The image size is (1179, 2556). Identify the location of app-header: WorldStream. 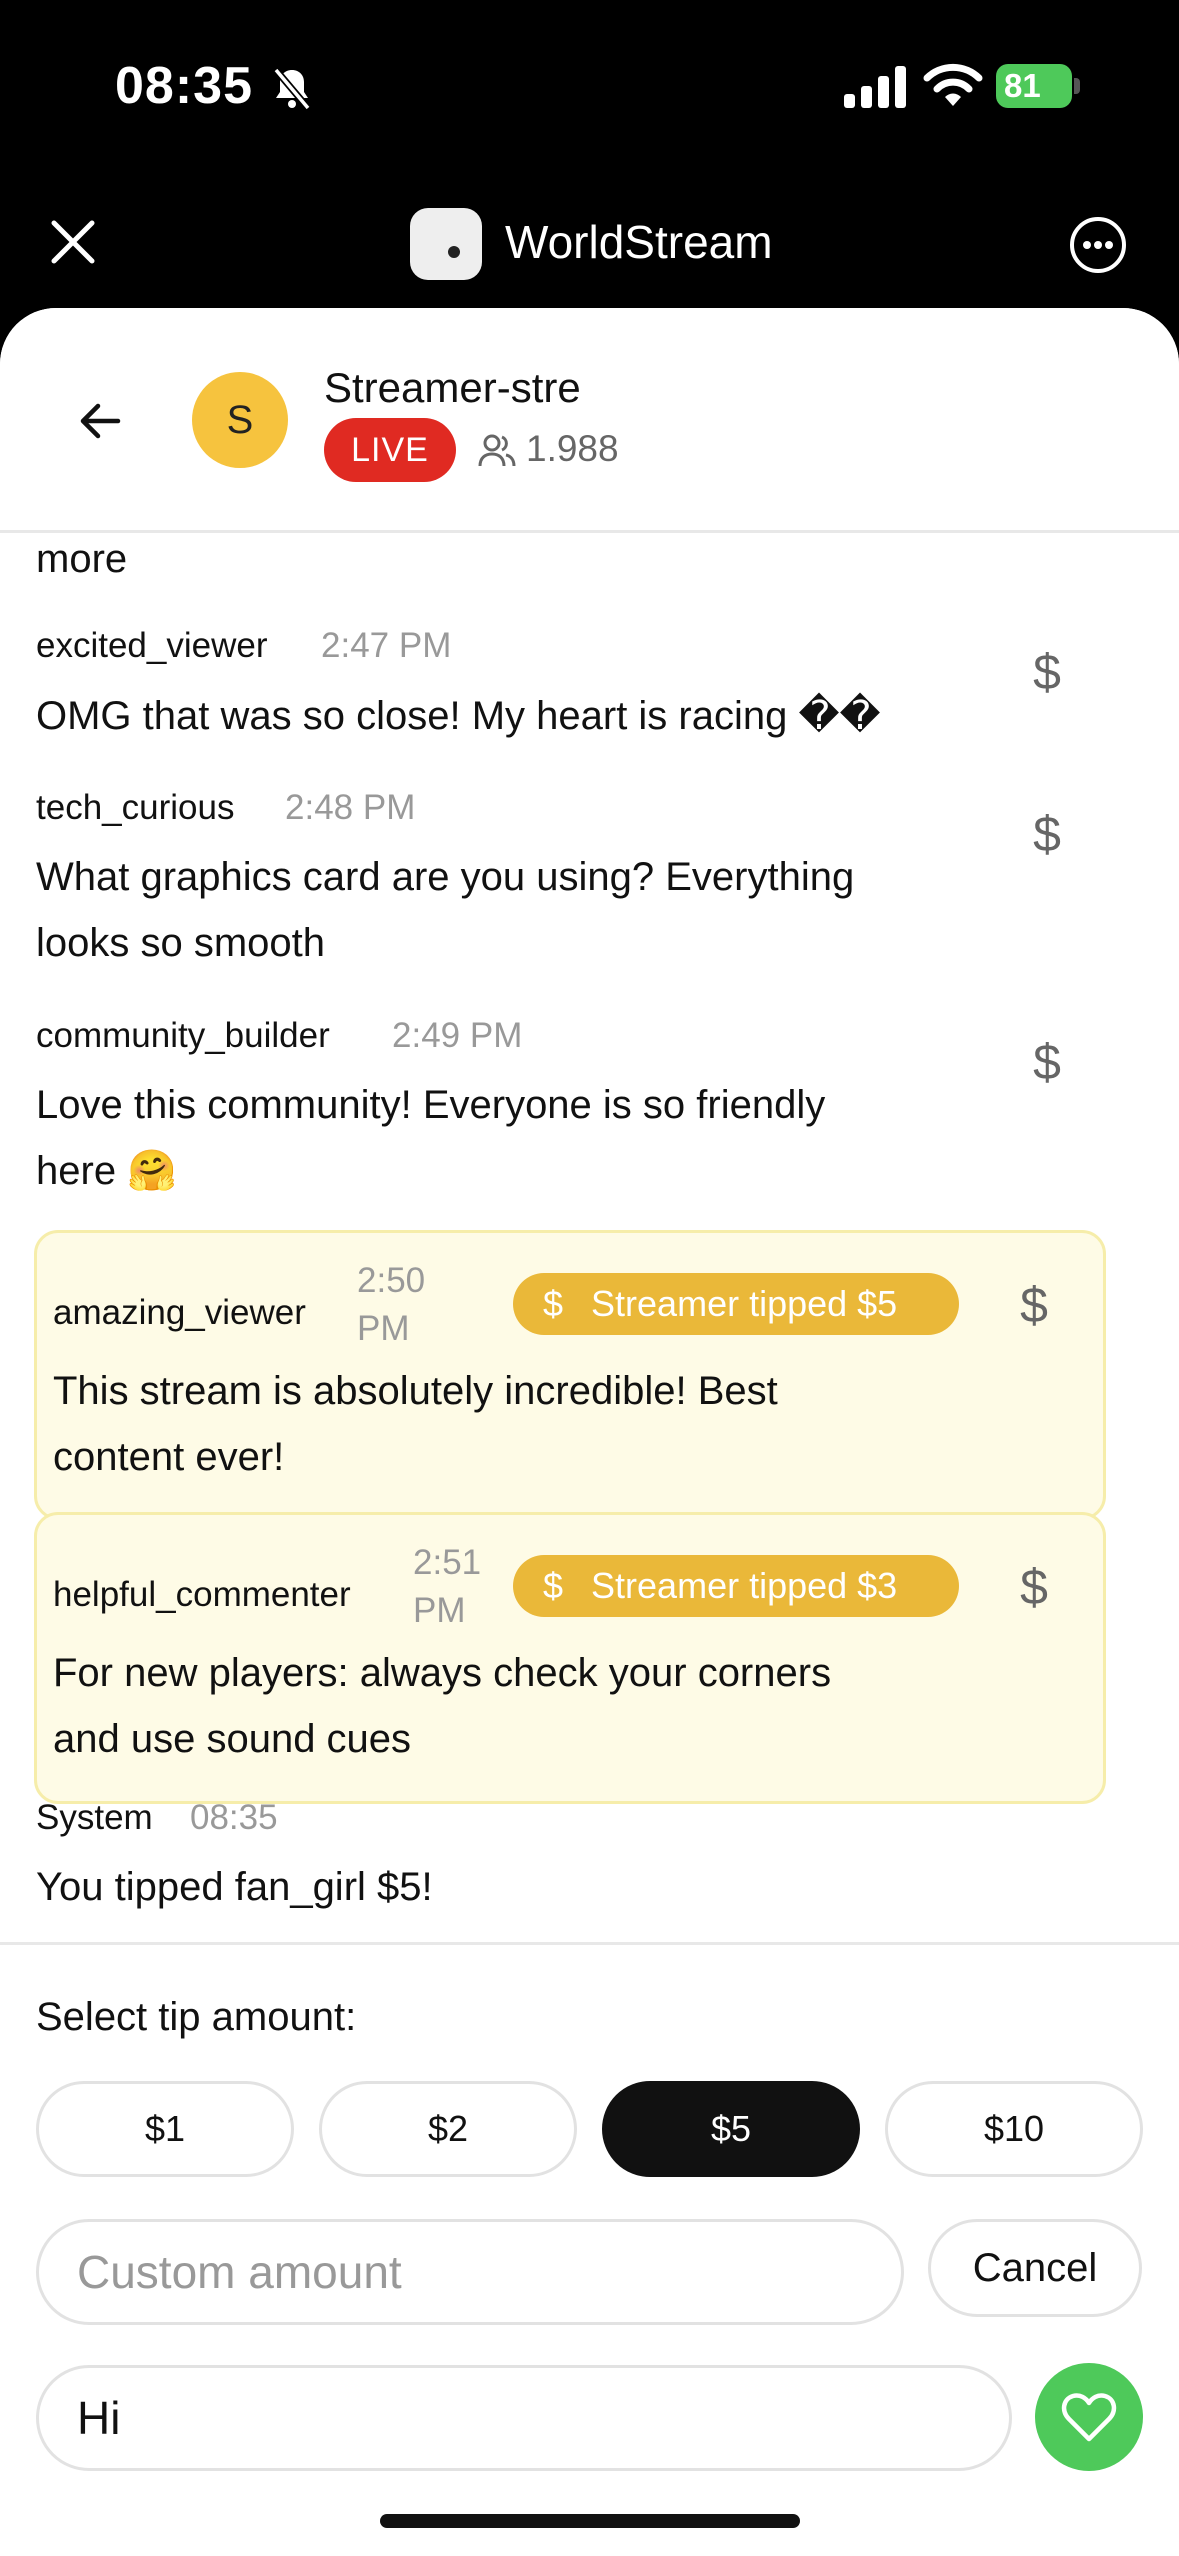
(589, 245).